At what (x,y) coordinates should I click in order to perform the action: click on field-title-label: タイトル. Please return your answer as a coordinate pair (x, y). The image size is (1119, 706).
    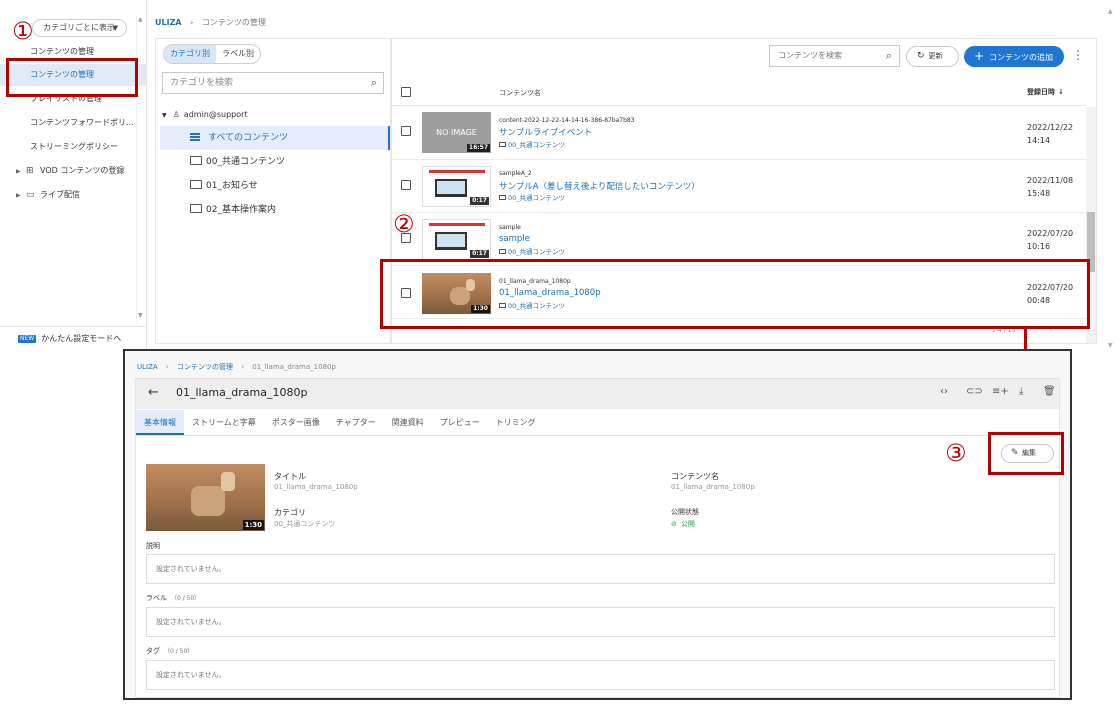
    Looking at the image, I should click on (290, 476).